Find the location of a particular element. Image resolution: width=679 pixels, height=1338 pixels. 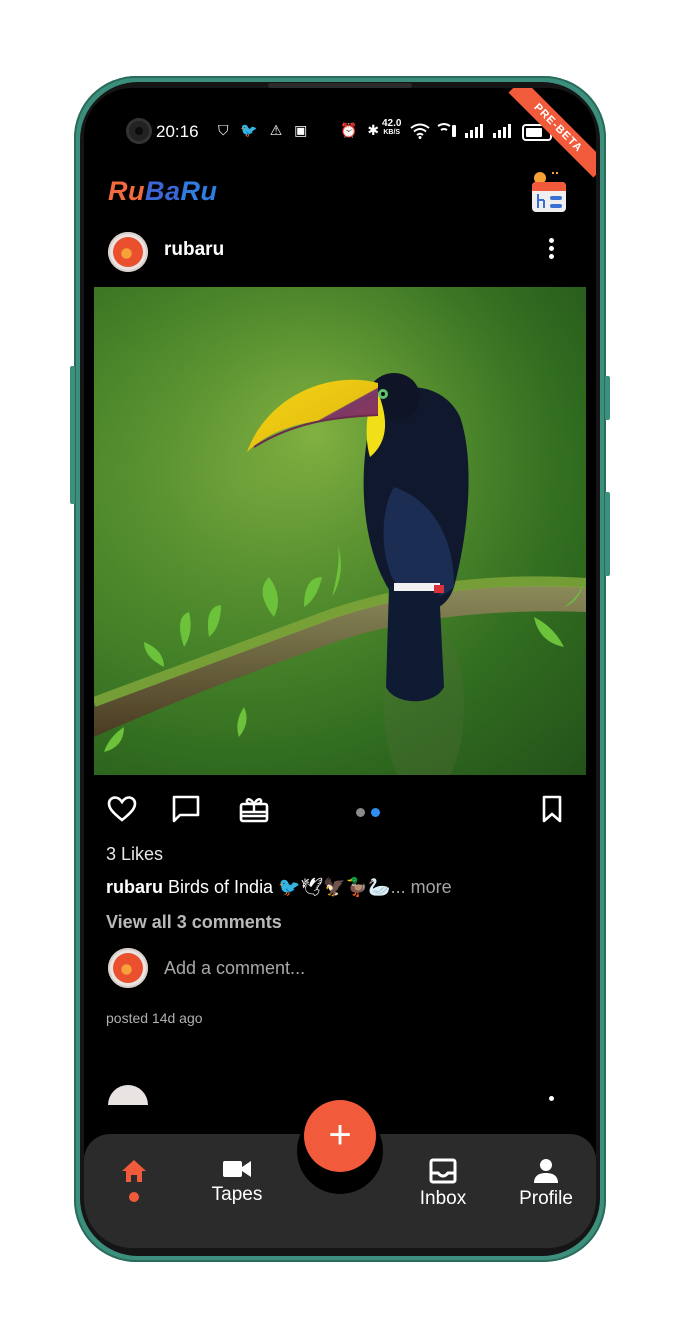

home-icon is located at coordinates (134, 1171).